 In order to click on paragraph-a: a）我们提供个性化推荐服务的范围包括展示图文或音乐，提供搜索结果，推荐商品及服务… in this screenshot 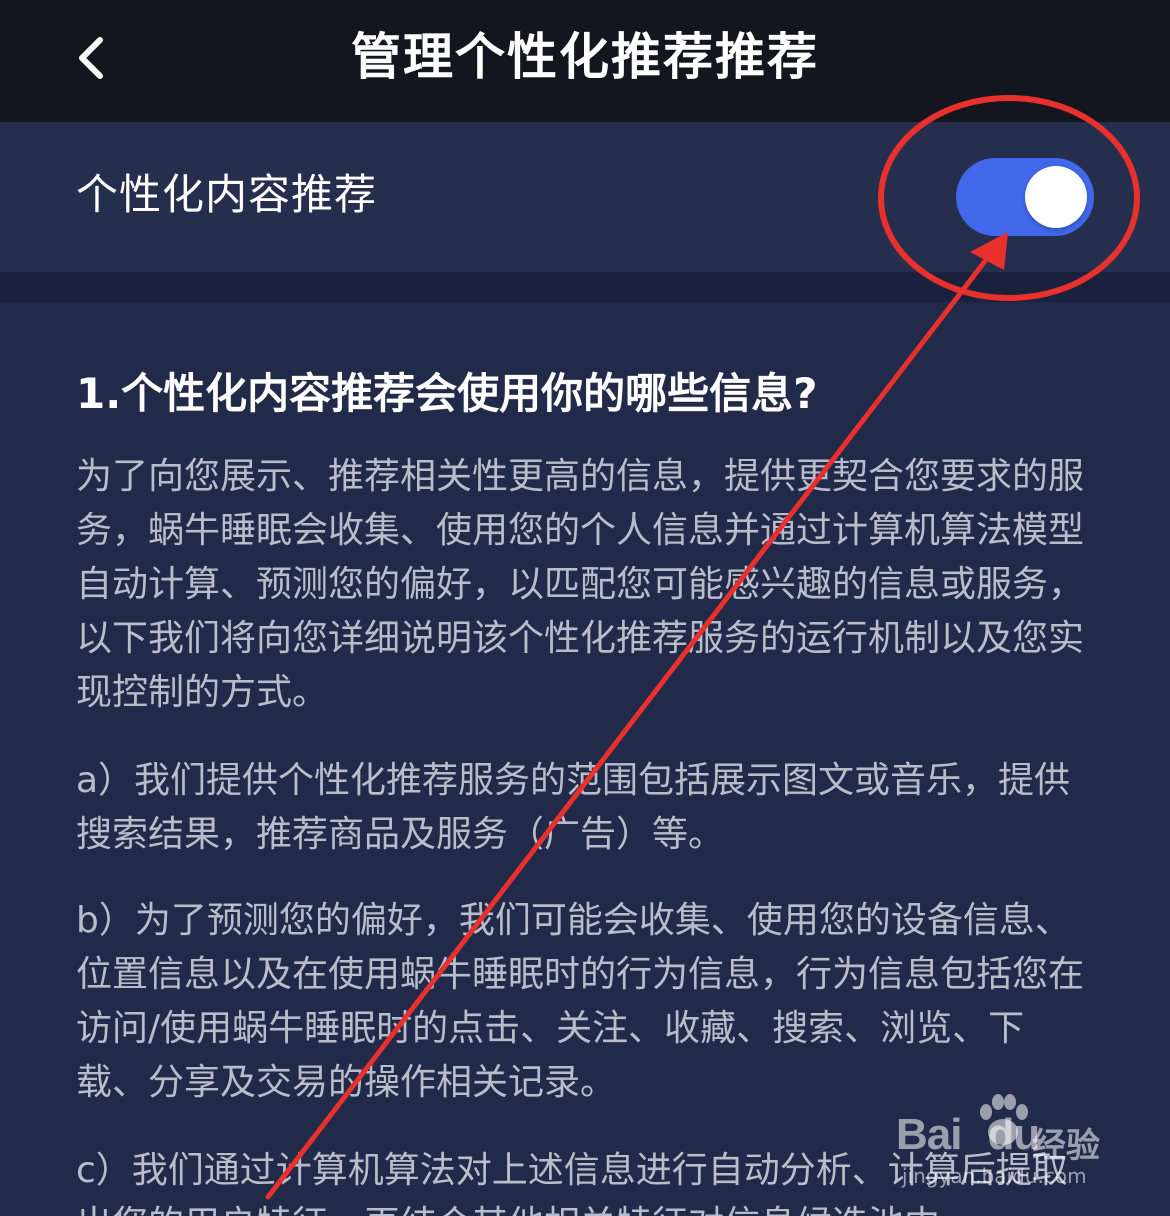, I will do `click(573, 807)`.